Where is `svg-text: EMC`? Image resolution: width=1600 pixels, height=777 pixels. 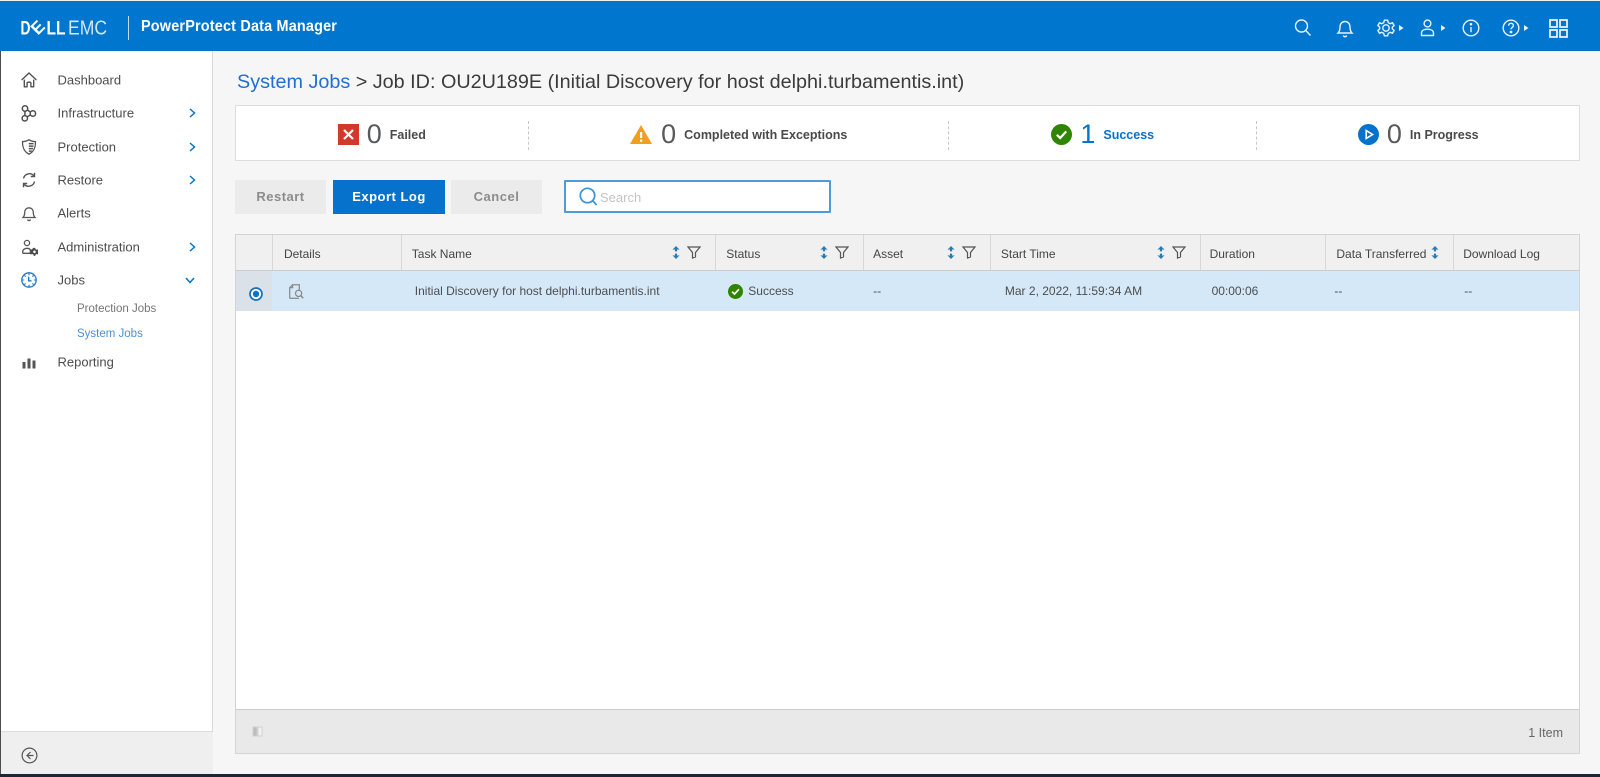 svg-text: EMC is located at coordinates (87, 29).